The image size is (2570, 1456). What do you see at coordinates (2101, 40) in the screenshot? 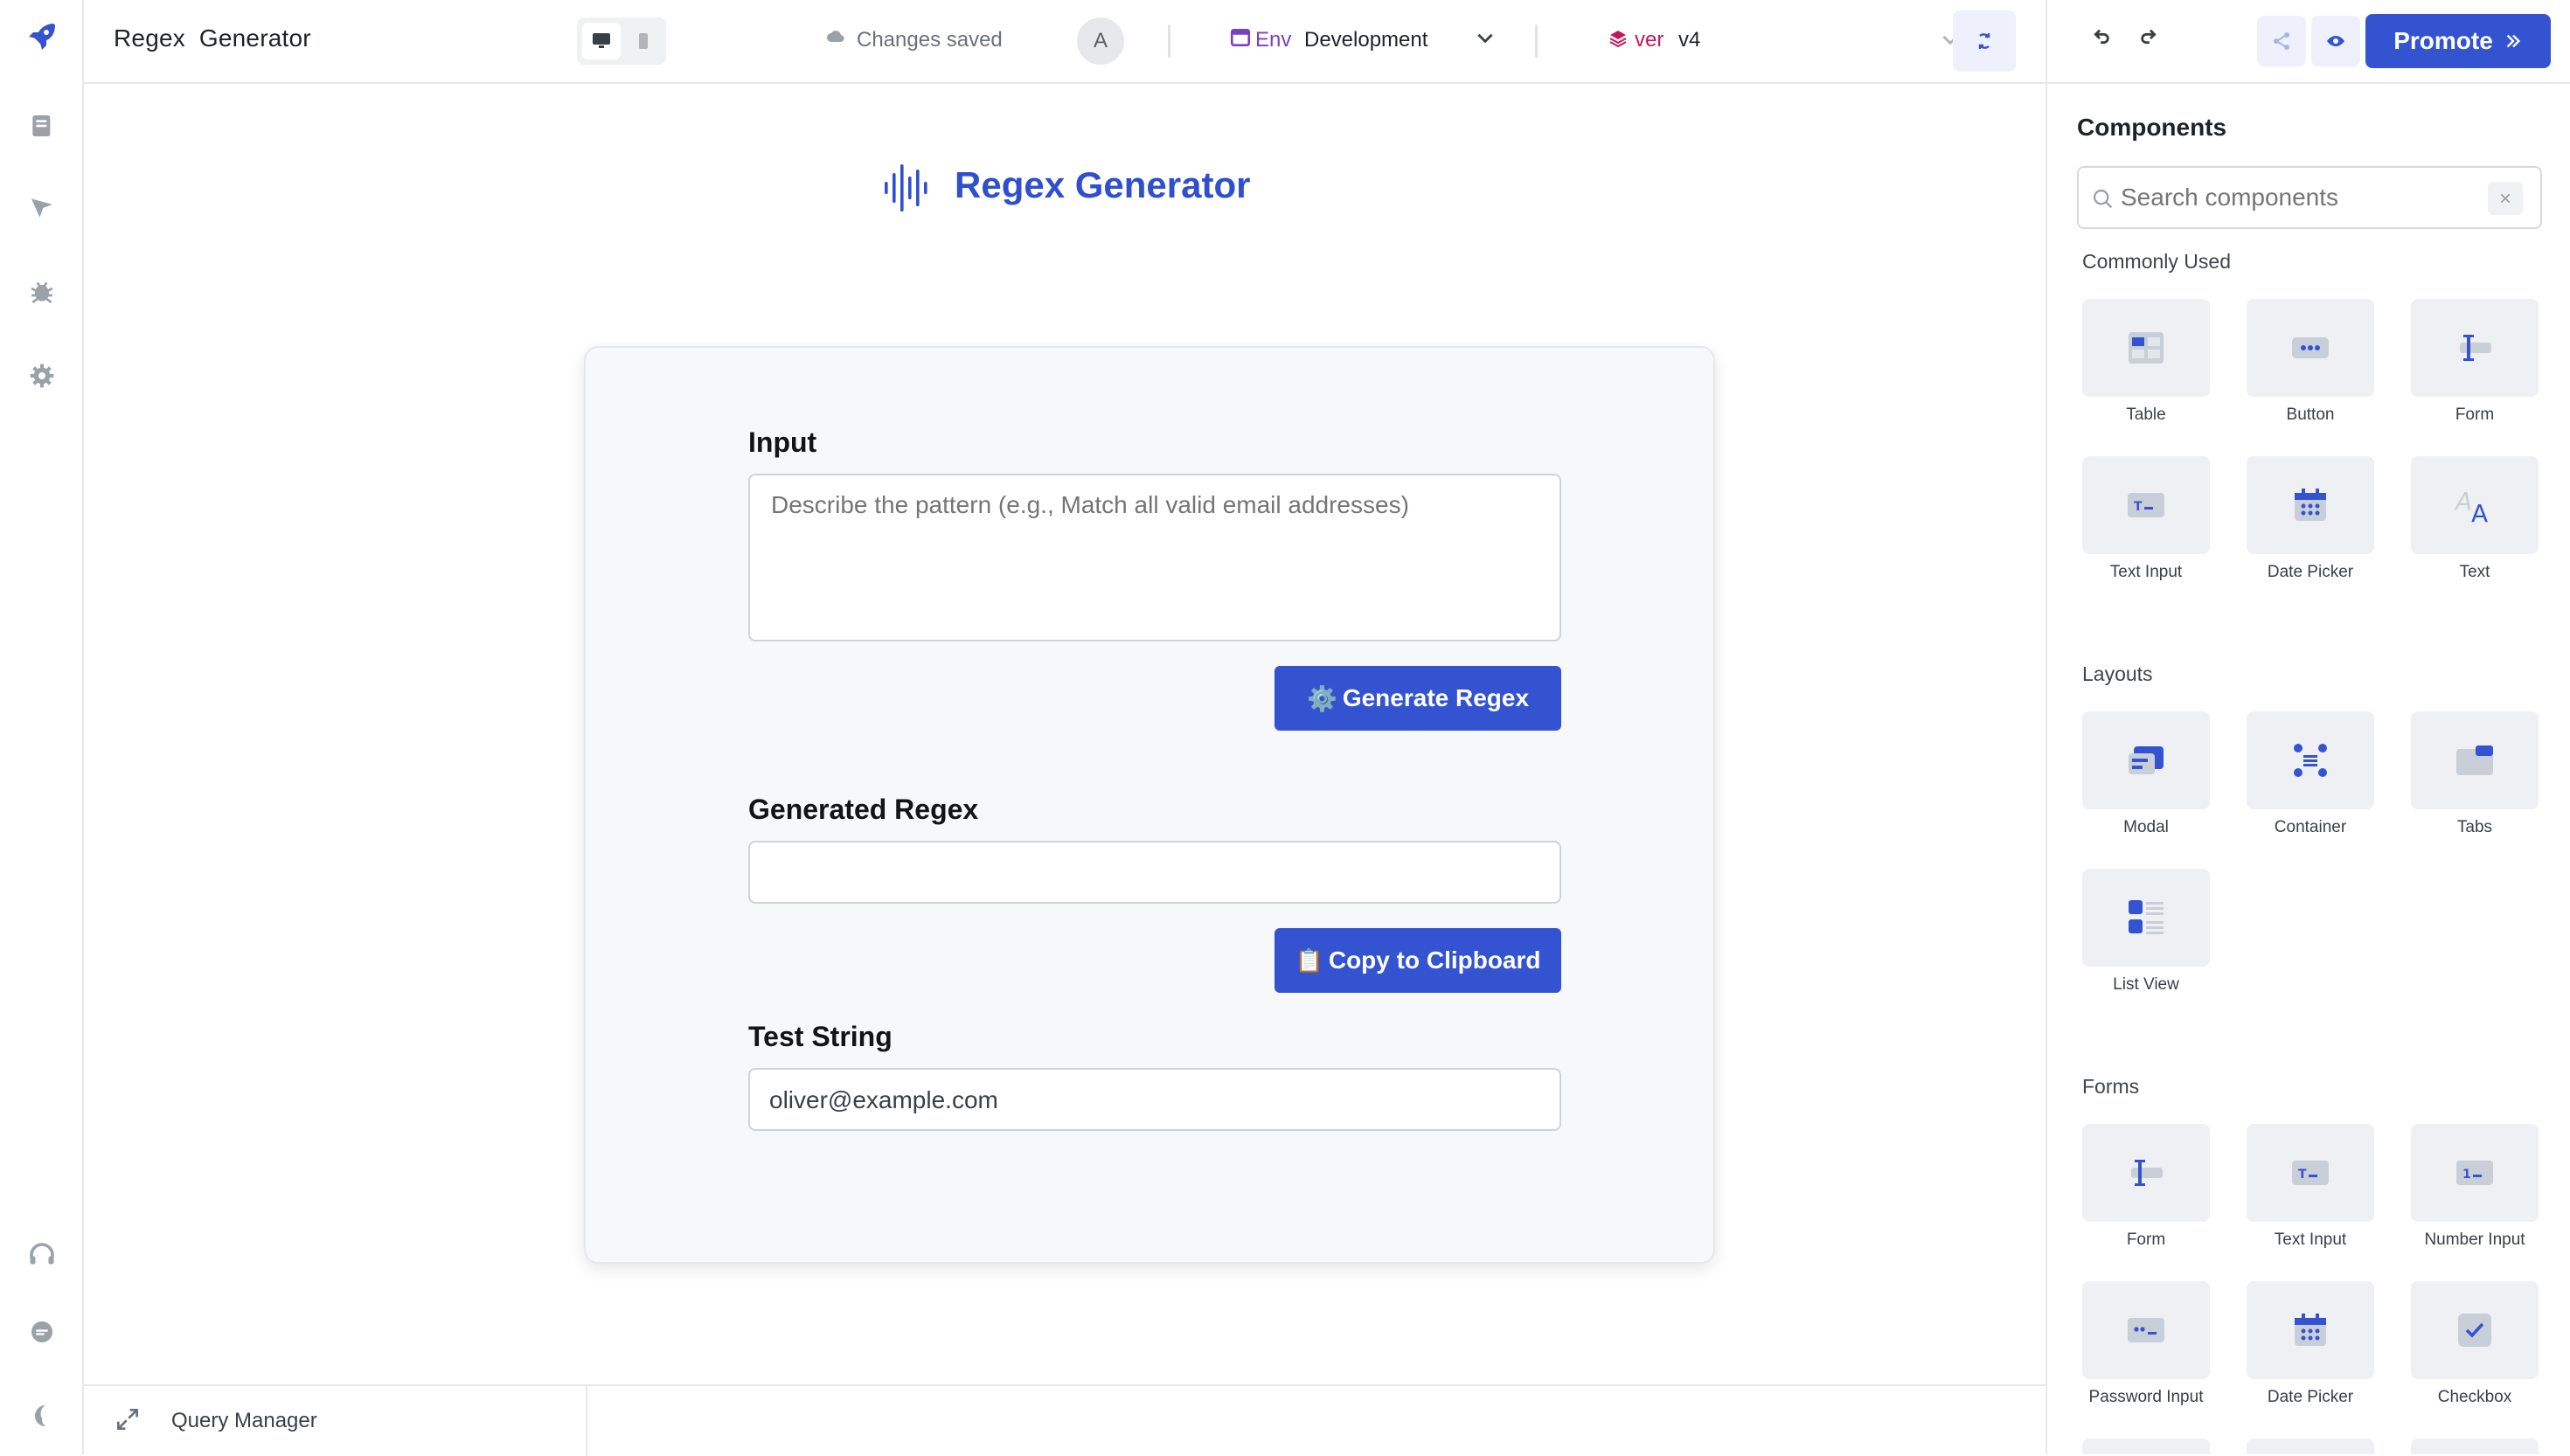
I see `undo-icon` at bounding box center [2101, 40].